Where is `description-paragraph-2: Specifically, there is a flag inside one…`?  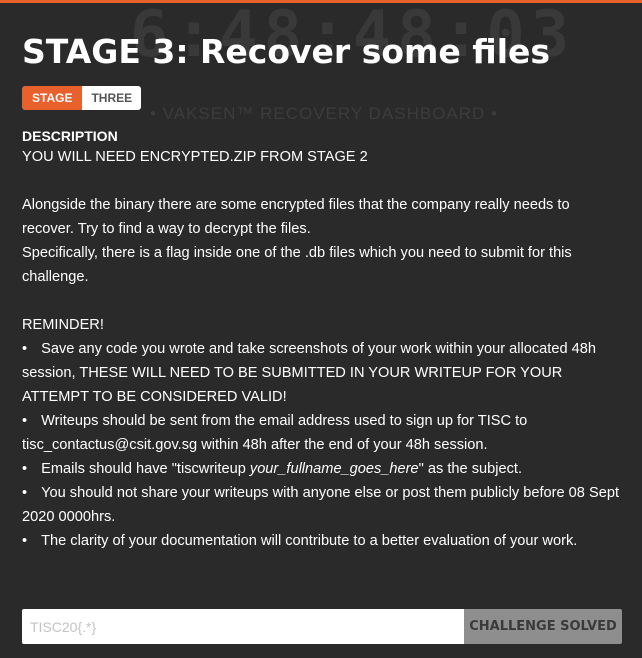 description-paragraph-2: Specifically, there is a flag inside one… is located at coordinates (297, 265).